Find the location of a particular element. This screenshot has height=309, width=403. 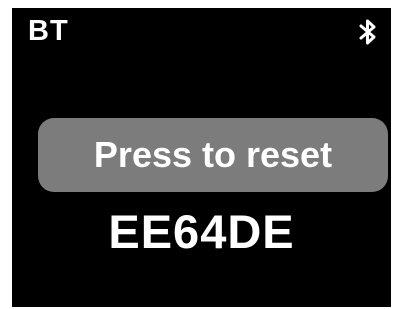

screen-title: BT is located at coordinates (48, 31).